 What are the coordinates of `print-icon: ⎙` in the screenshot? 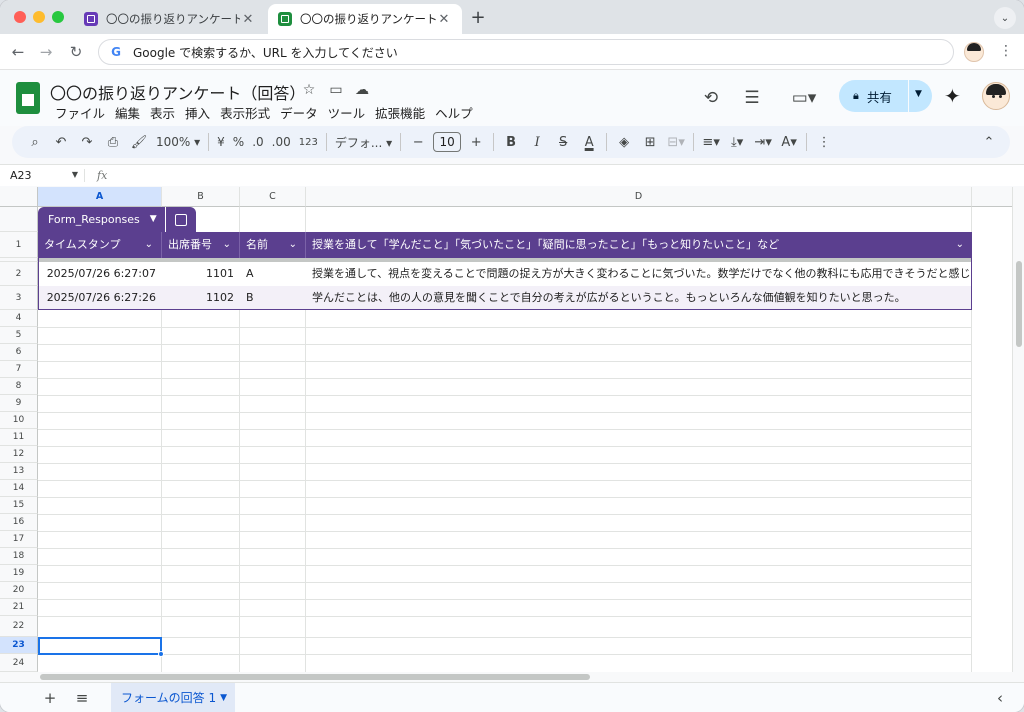 It's located at (113, 142).